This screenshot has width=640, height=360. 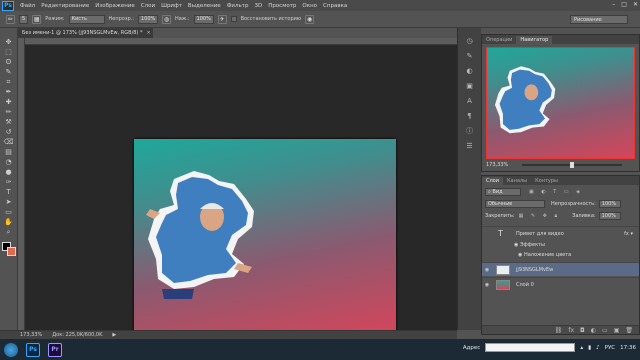 I want to click on eraser-icon: ⌫, so click(x=9, y=142).